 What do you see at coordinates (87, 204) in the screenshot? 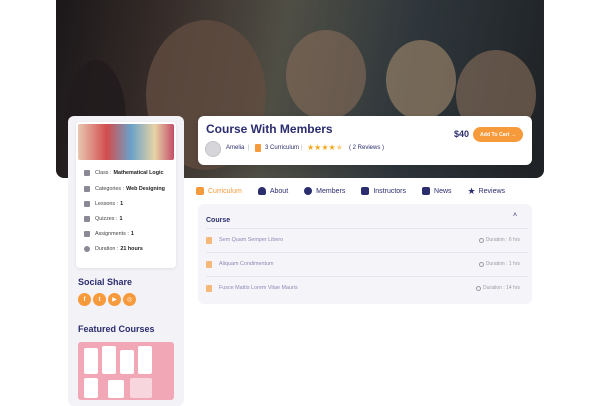
I see `lessons-icon` at bounding box center [87, 204].